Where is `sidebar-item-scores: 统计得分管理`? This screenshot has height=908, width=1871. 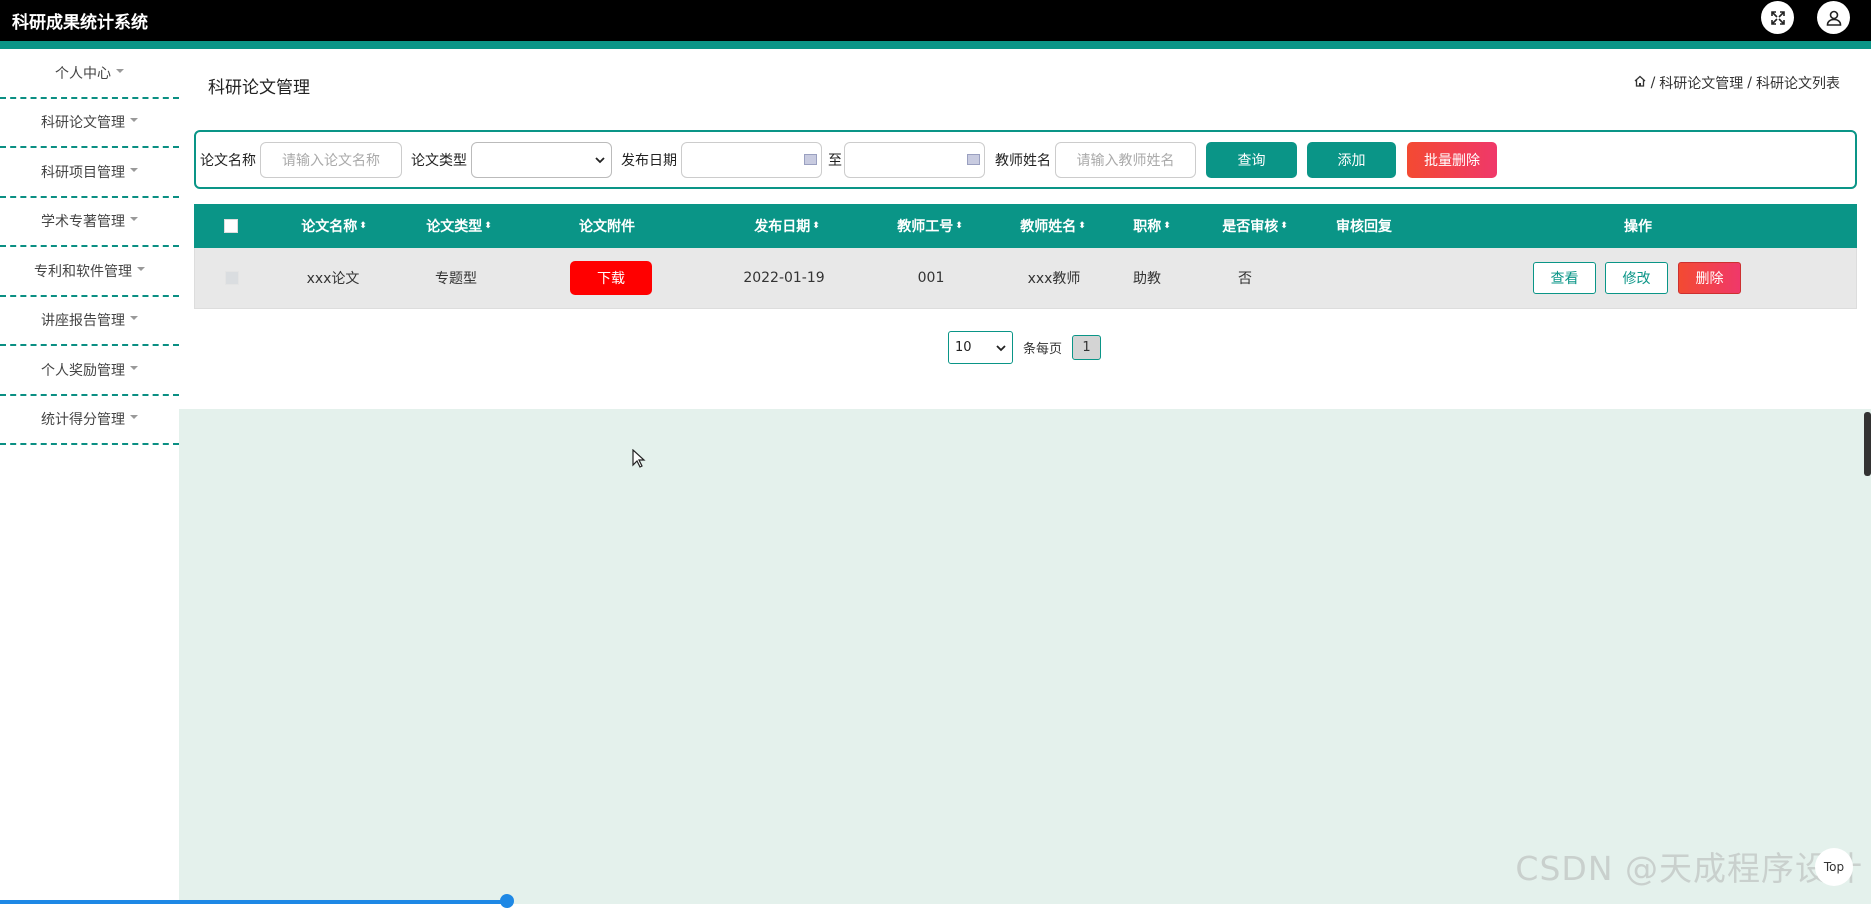 sidebar-item-scores: 统计得分管理 is located at coordinates (89, 421).